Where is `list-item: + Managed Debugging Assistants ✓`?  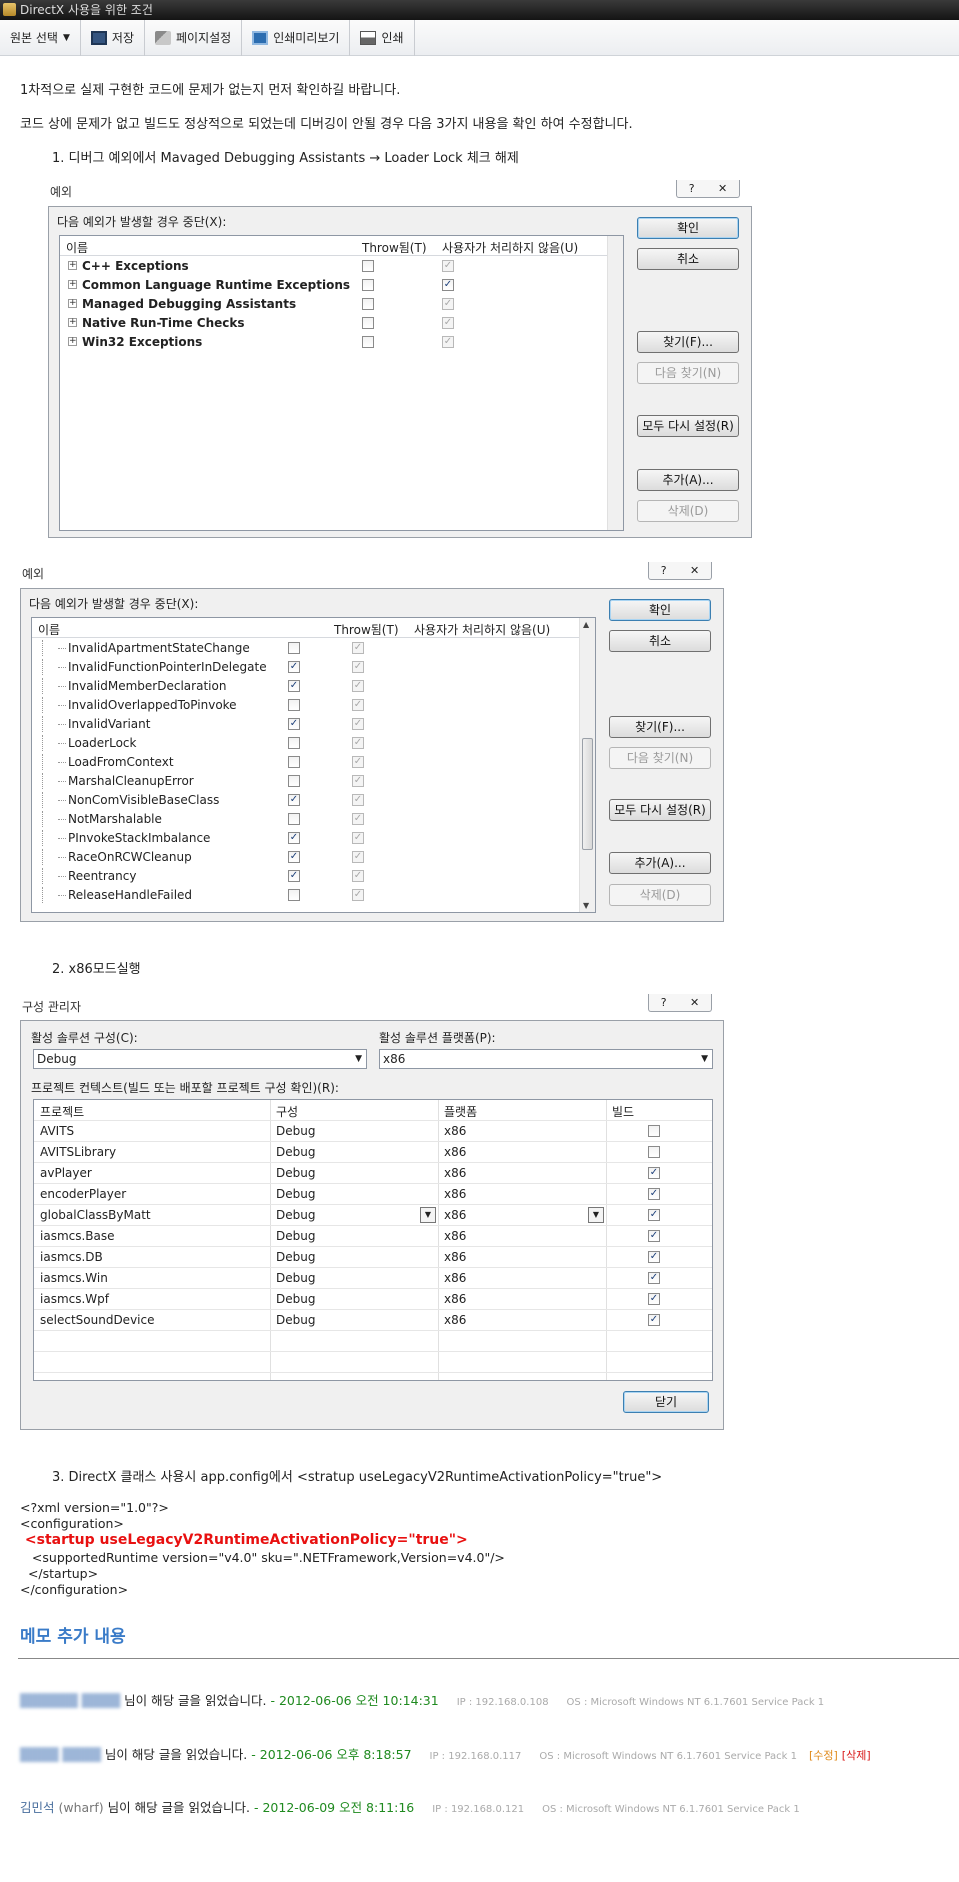
list-item: + Managed Debugging Assistants ✓ is located at coordinates (334, 304).